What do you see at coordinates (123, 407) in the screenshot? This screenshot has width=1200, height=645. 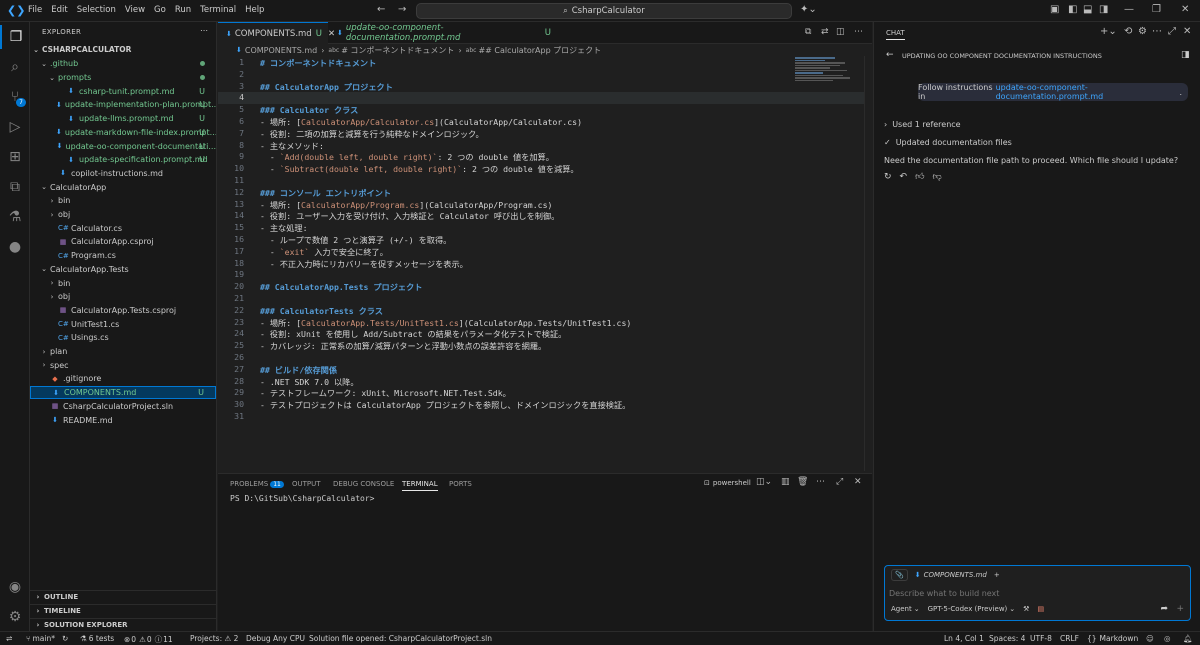 I see `tree-file: ▦ CsharpCalculatorProject.sln` at bounding box center [123, 407].